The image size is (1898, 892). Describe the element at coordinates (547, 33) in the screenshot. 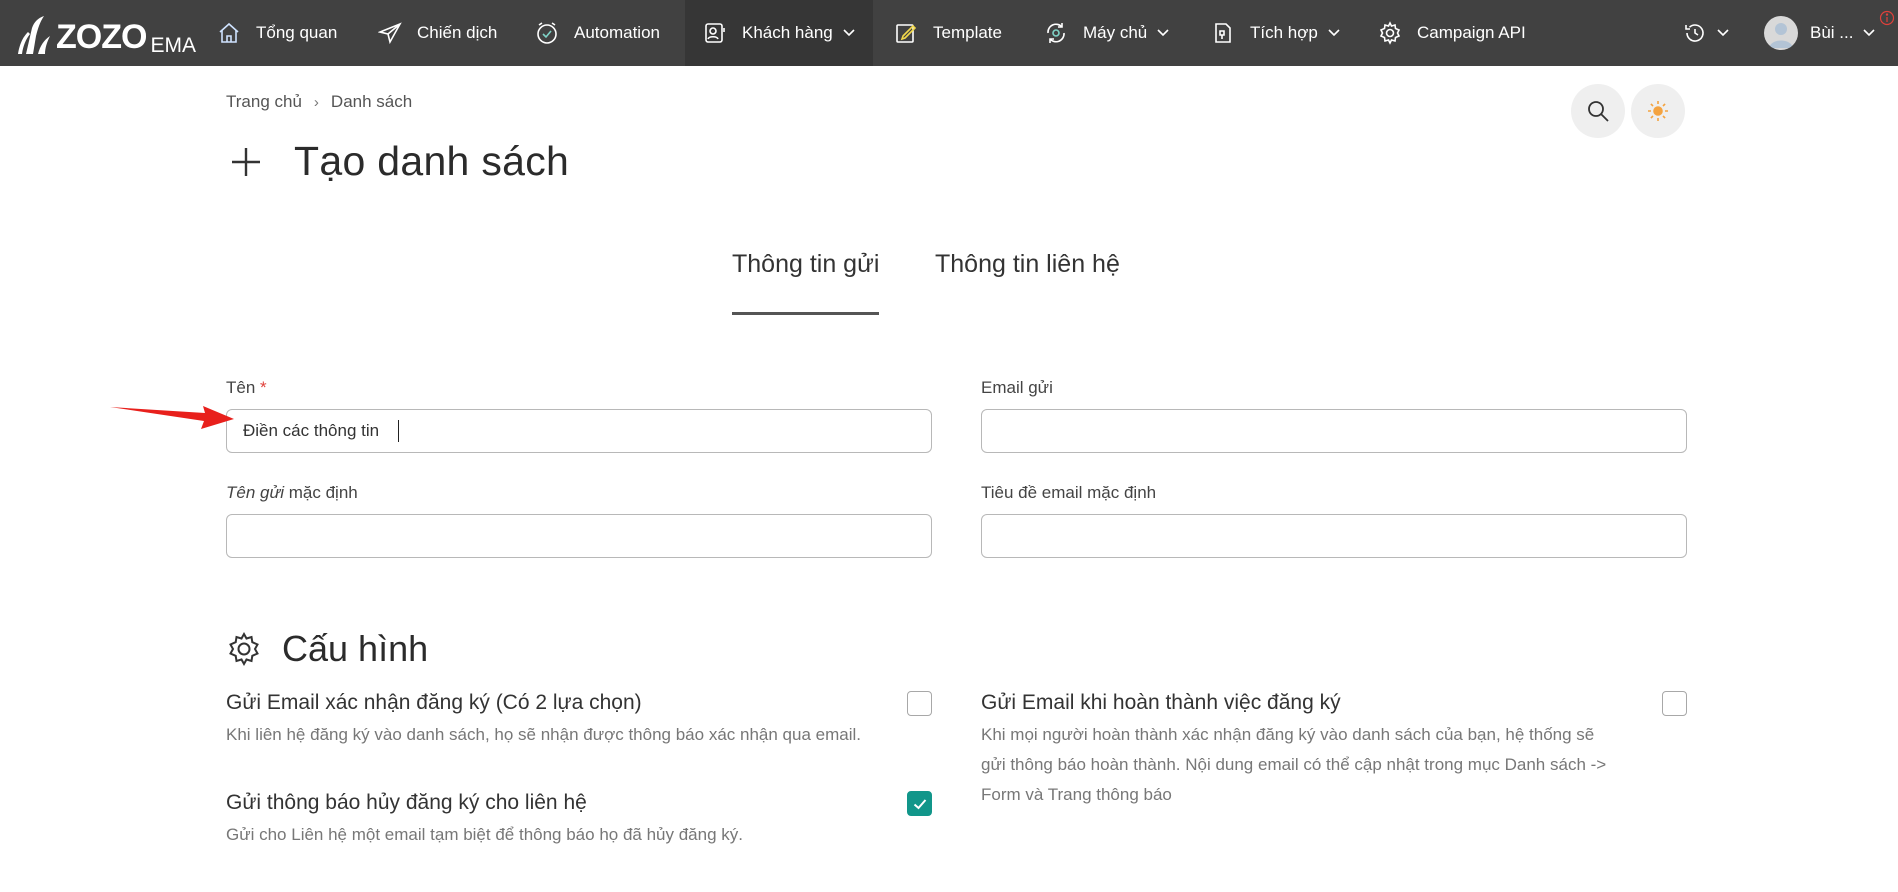

I see `clock-check-icon` at that location.